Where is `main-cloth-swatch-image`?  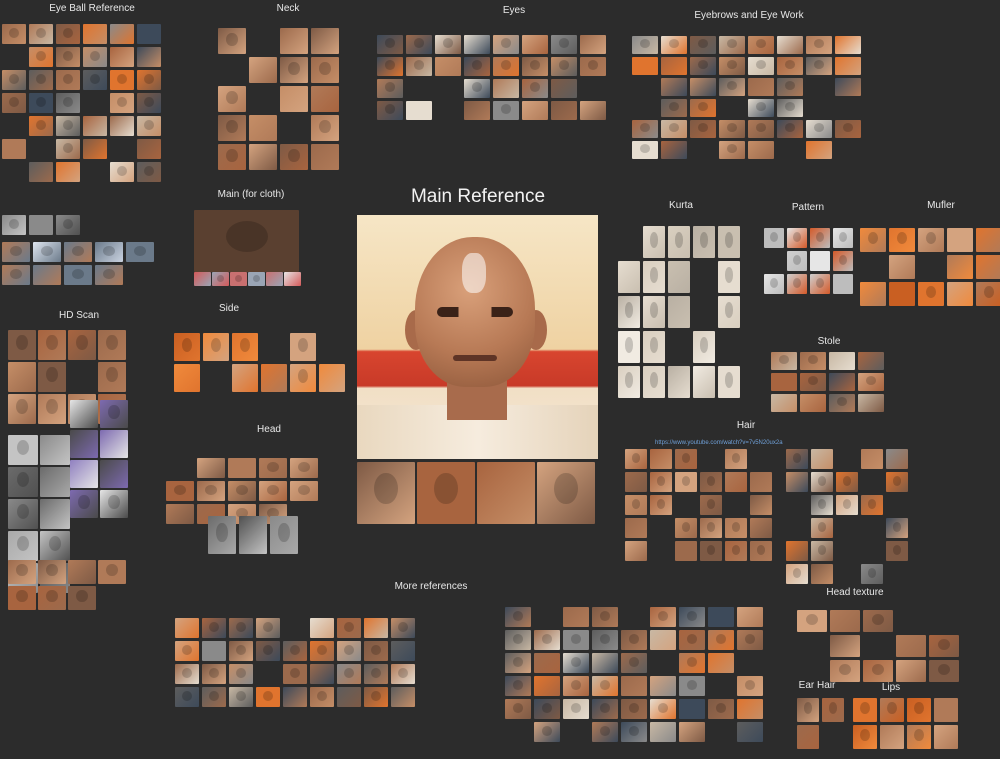 main-cloth-swatch-image is located at coordinates (220, 279).